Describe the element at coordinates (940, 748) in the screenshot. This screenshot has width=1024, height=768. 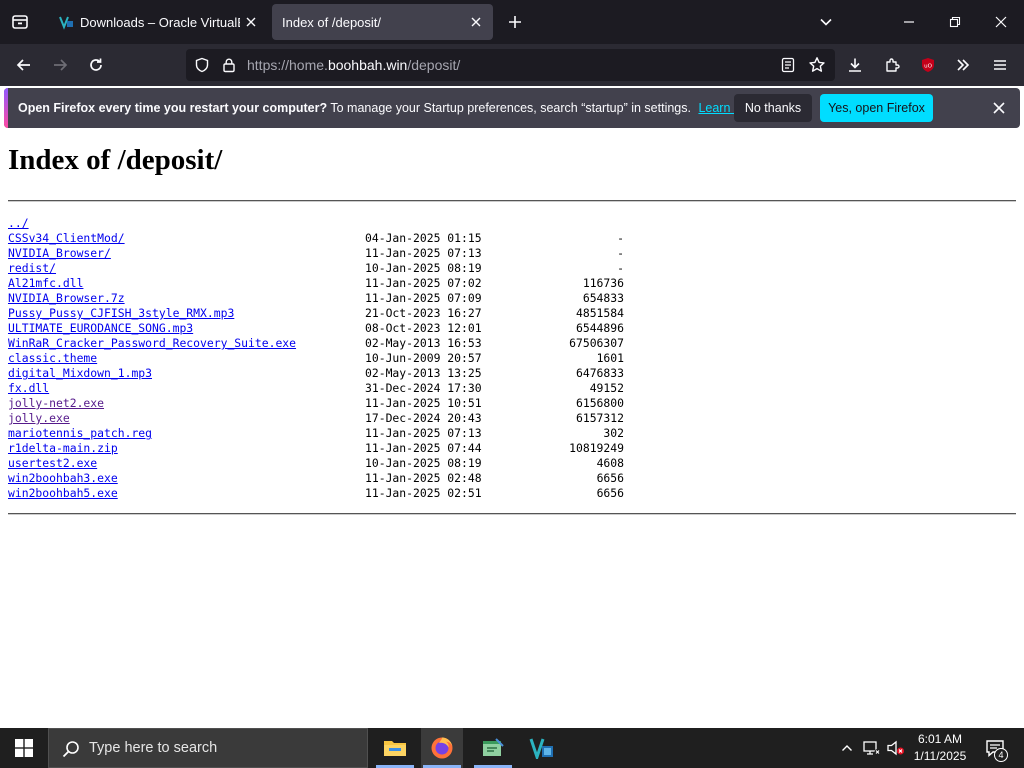
I see `clock: 6:01 AM 1/11/2025` at that location.